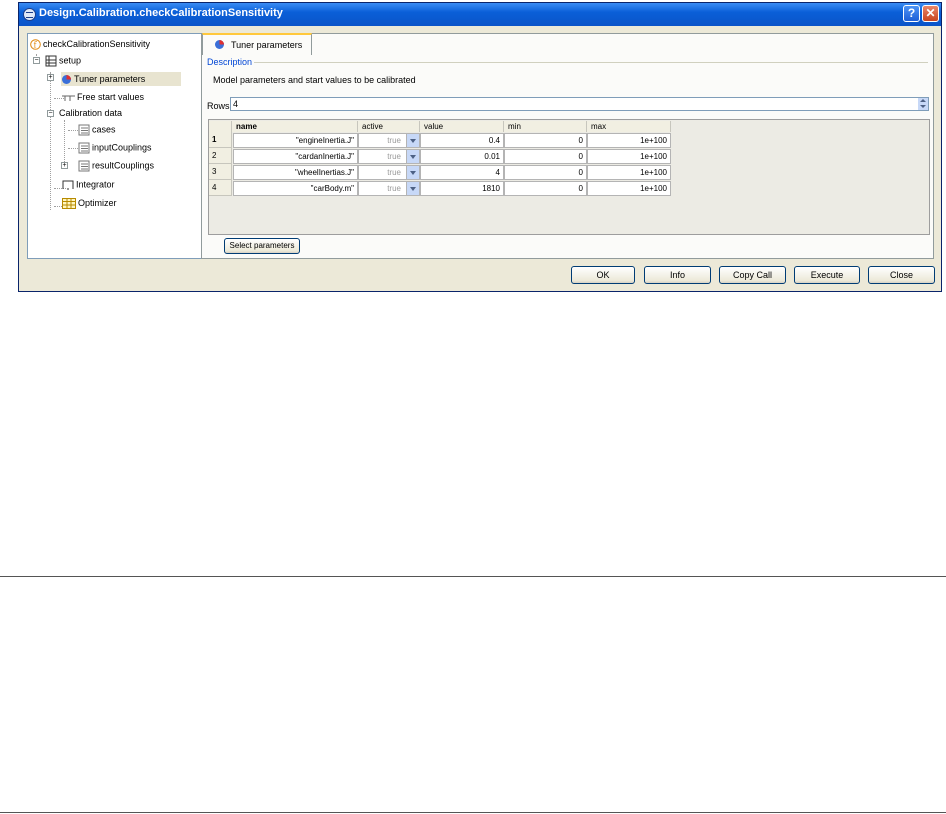  What do you see at coordinates (295, 140) in the screenshot?
I see `name-cell: "engineInertia.J"` at bounding box center [295, 140].